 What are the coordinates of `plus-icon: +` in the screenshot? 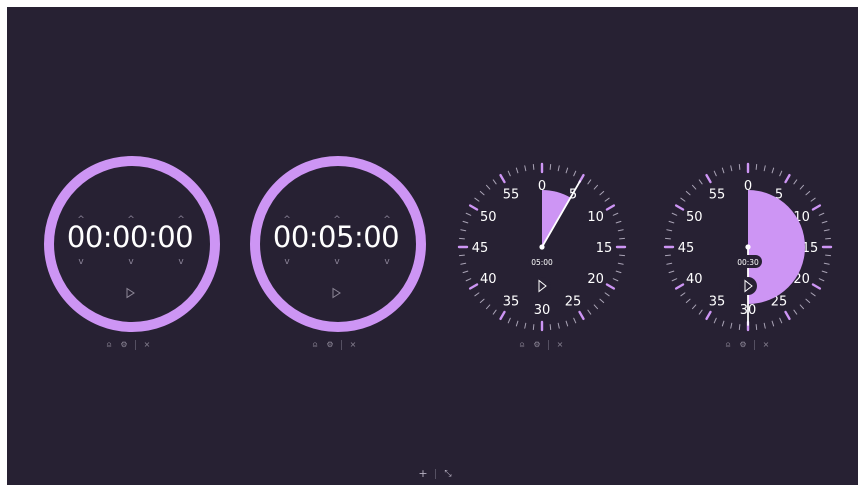 It's located at (423, 474).